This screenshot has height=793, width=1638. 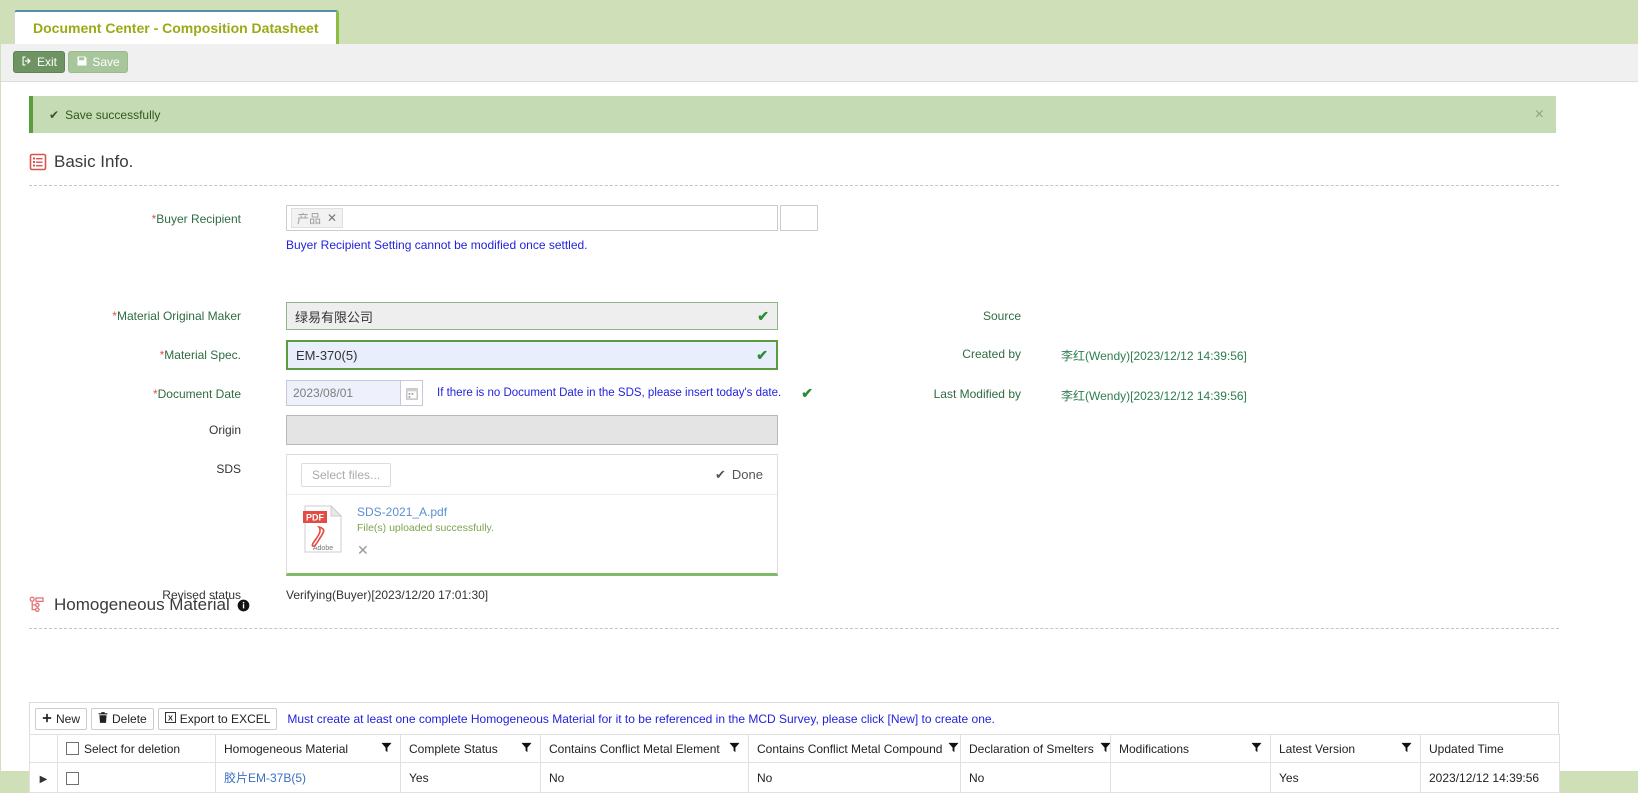 What do you see at coordinates (132, 748) in the screenshot?
I see `select-for-deletion-label: Select for deletion` at bounding box center [132, 748].